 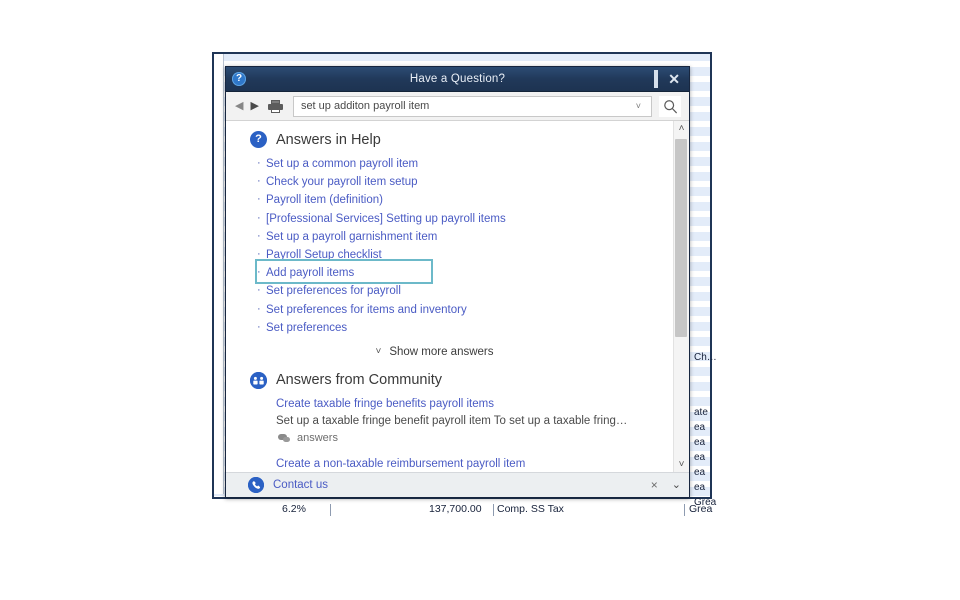 What do you see at coordinates (465, 163) in the screenshot?
I see `help-result-item: · Set up a common payroll item` at bounding box center [465, 163].